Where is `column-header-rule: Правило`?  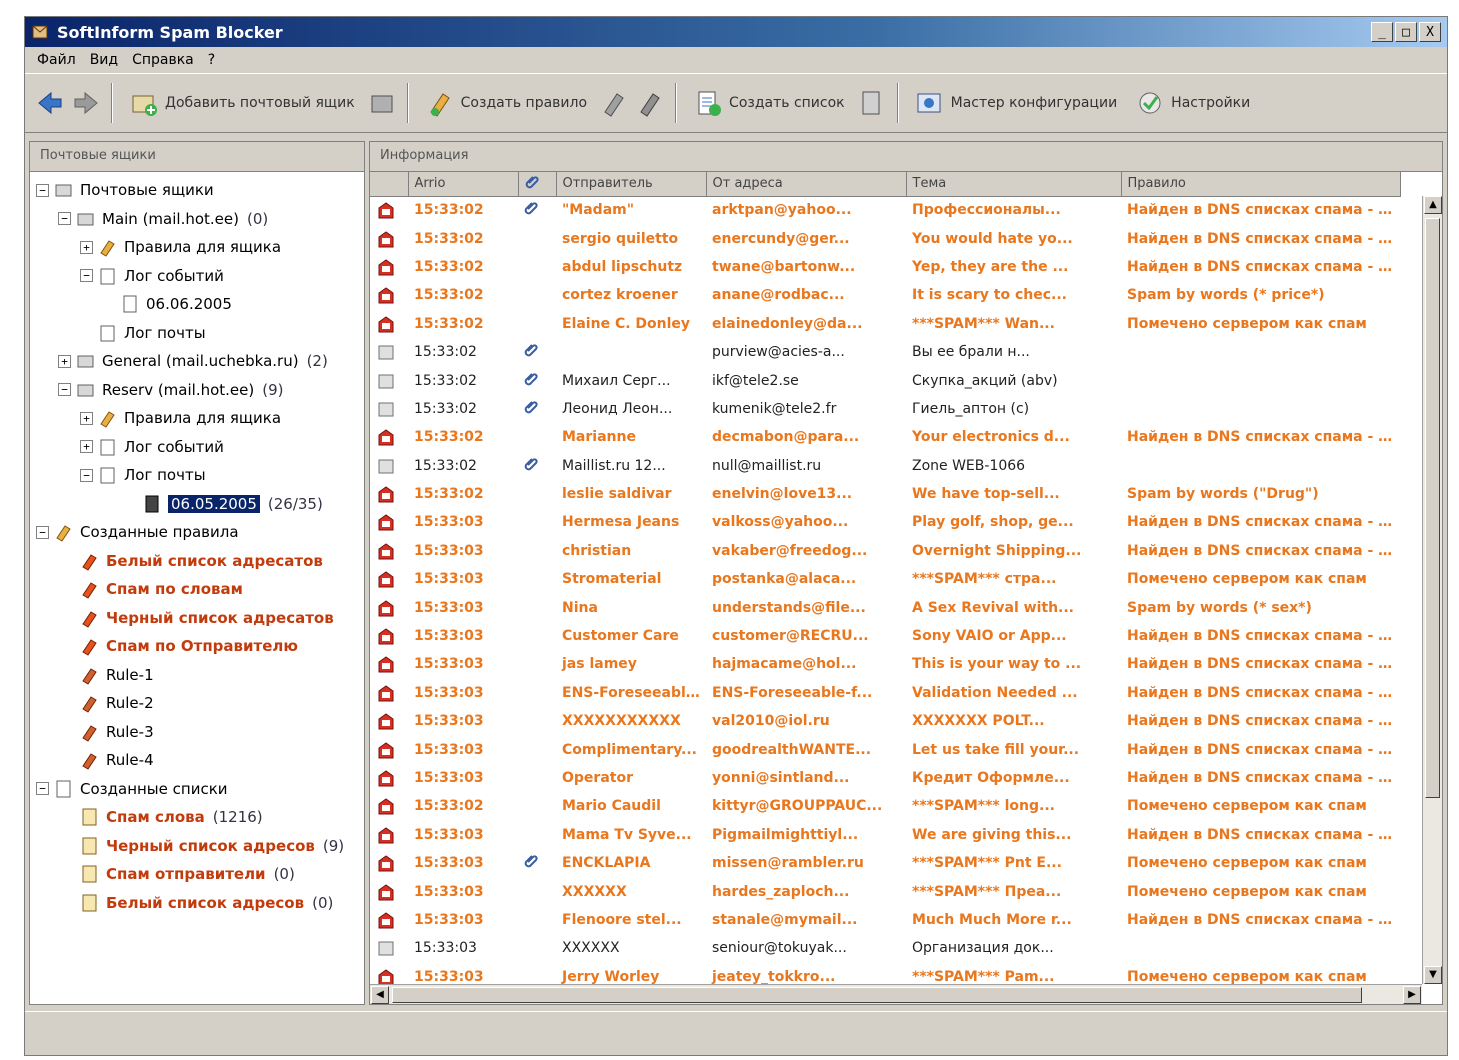
column-header-rule: Правило is located at coordinates (1261, 184).